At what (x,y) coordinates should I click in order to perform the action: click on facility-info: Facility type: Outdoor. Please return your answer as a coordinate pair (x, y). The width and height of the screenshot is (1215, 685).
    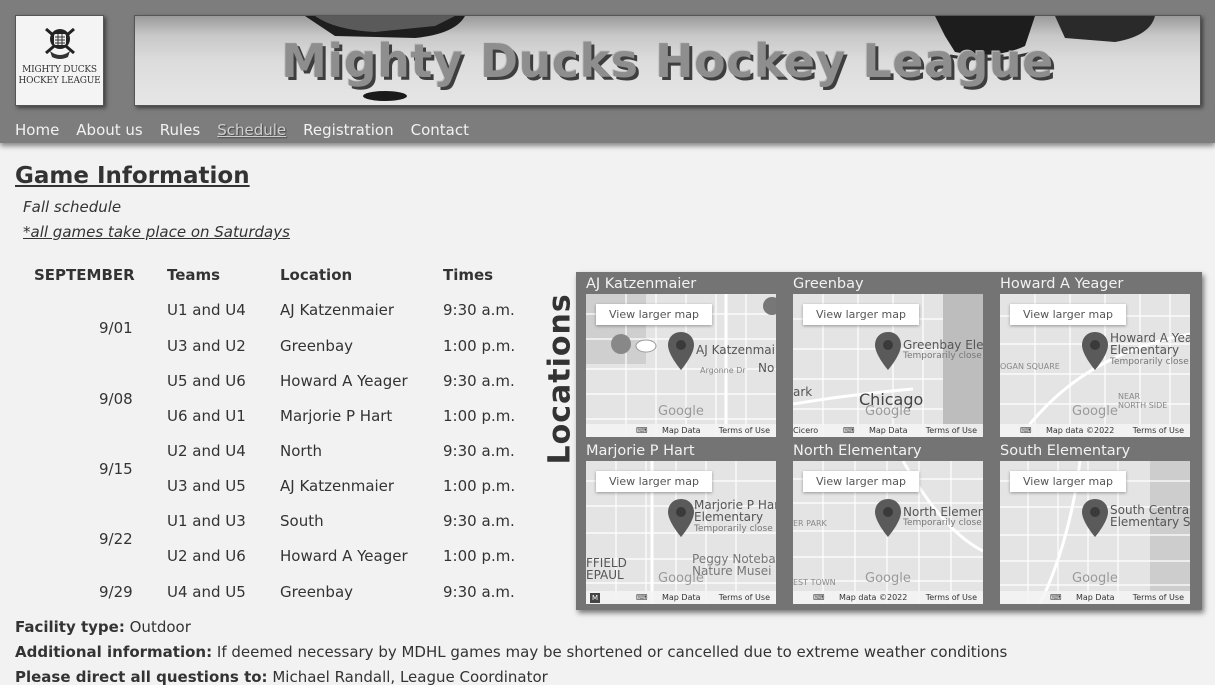
    Looking at the image, I should click on (103, 627).